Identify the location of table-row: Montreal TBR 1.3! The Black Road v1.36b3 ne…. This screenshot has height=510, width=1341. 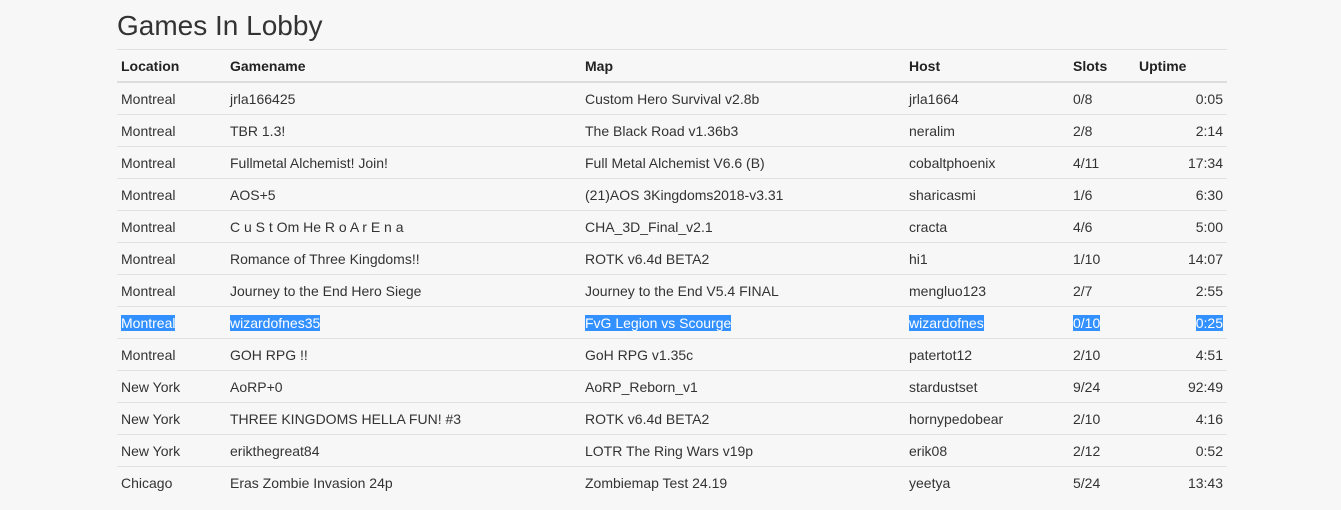
(672, 130).